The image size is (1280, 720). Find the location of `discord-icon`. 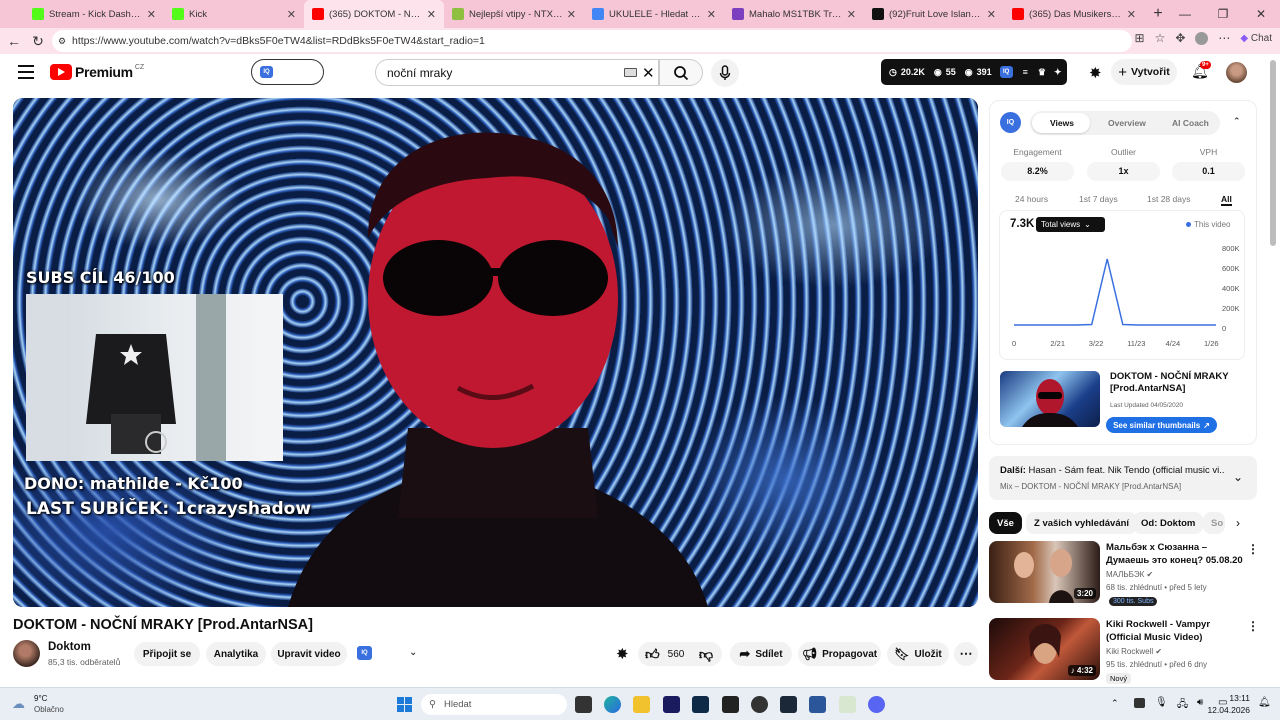

discord-icon is located at coordinates (876, 704).